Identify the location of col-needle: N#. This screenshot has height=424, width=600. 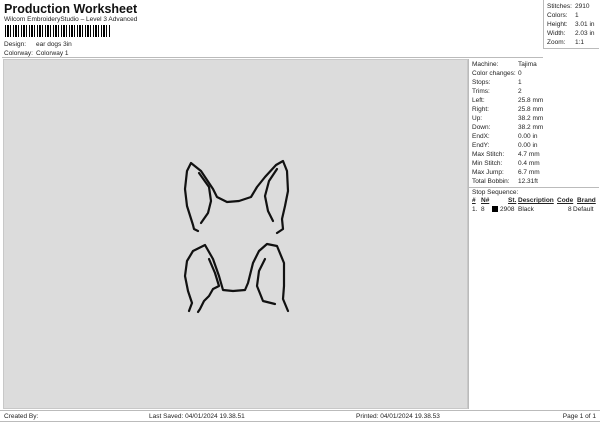
(485, 200).